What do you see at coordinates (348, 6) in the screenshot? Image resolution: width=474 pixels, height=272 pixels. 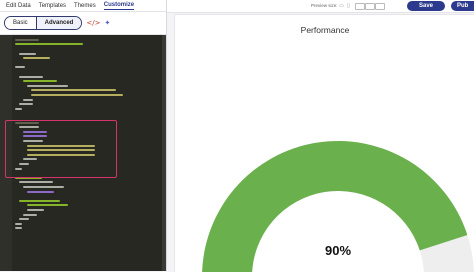 I see `tablet-icon: ▯` at bounding box center [348, 6].